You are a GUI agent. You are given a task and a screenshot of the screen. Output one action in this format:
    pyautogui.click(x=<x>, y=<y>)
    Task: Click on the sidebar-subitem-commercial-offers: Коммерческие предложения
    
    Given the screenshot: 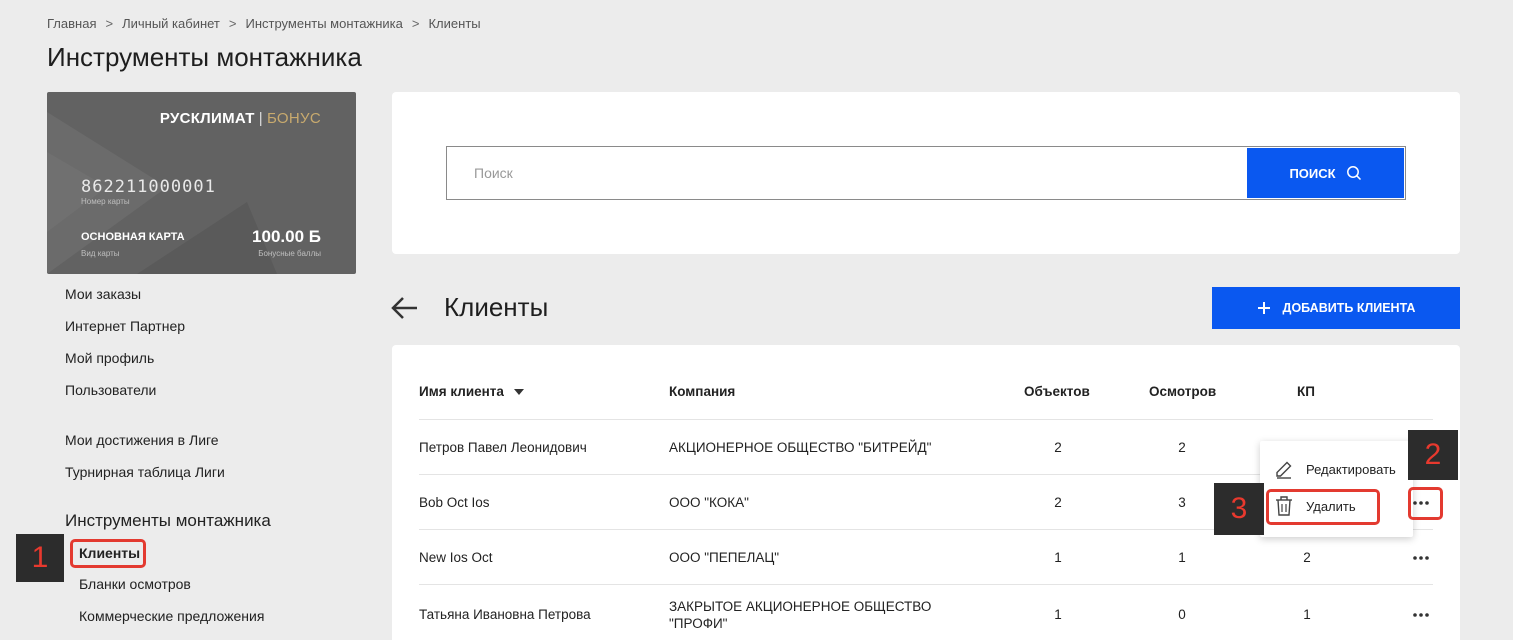 What is the action you would take?
    pyautogui.click(x=171, y=616)
    